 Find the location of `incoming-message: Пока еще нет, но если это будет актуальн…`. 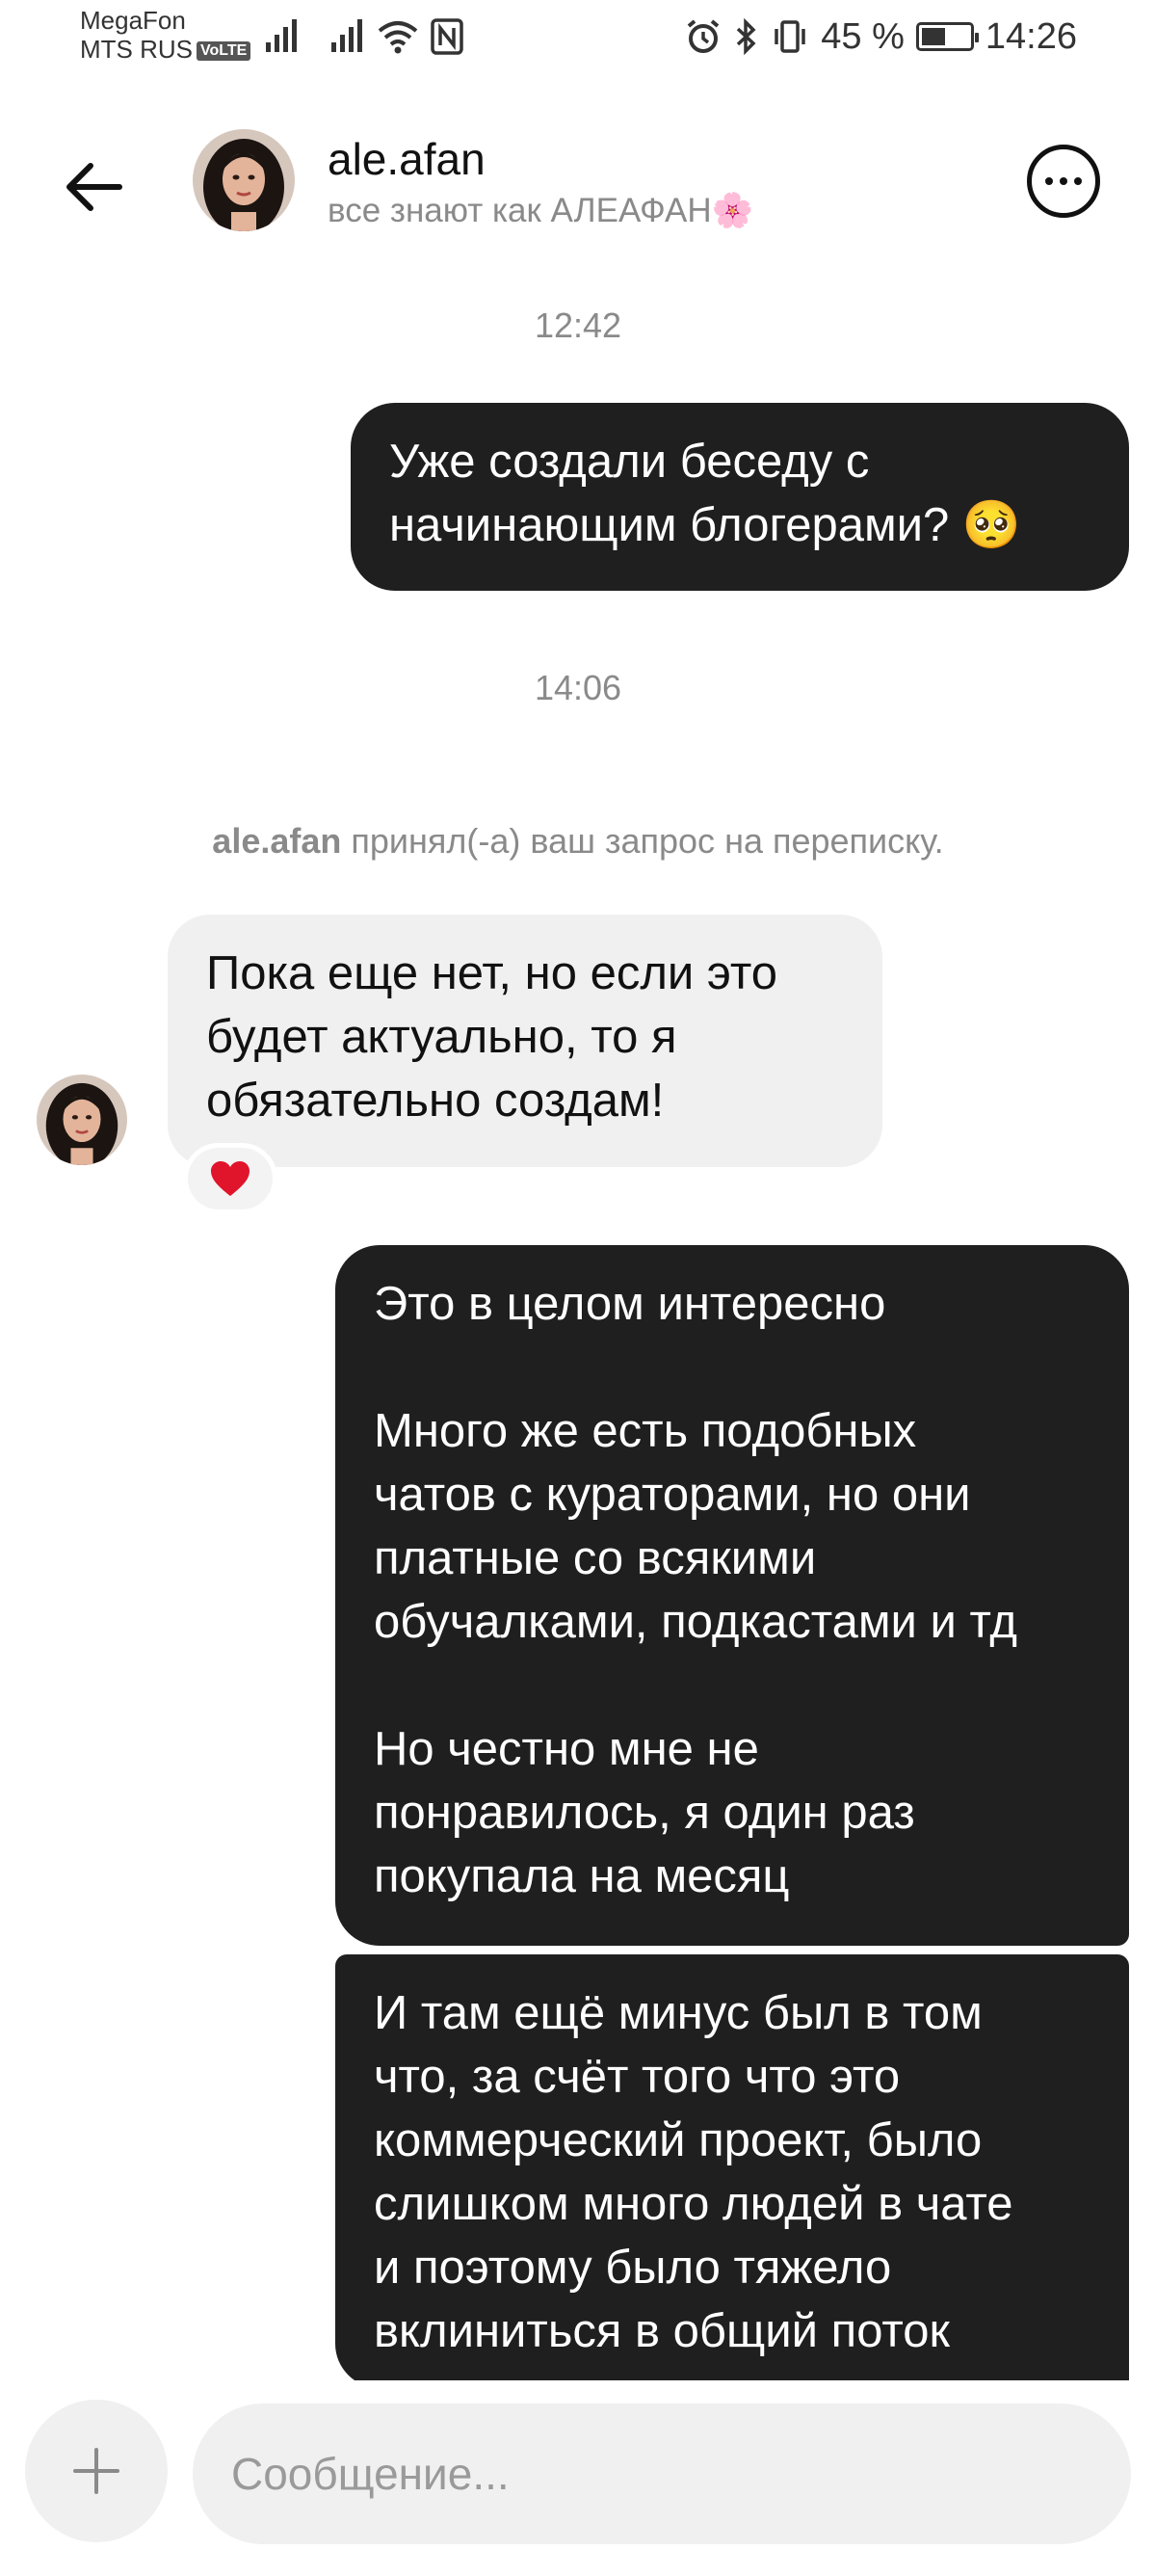

incoming-message: Пока еще нет, но если это будет актуальн… is located at coordinates (525, 1041).